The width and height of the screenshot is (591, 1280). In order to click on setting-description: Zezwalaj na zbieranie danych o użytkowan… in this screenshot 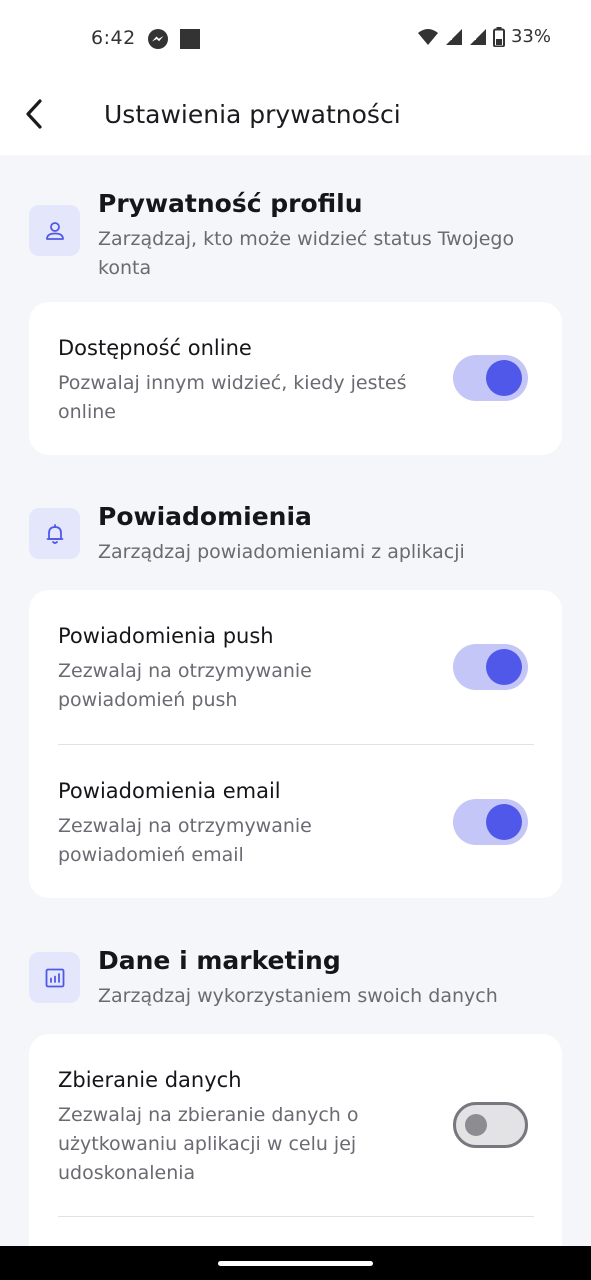, I will do `click(208, 1144)`.